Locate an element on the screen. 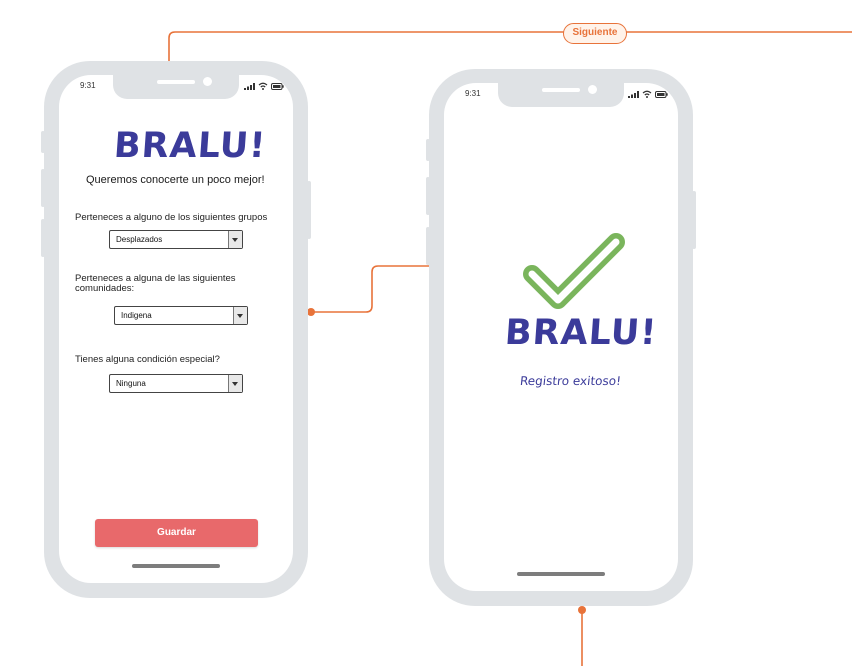 The image size is (852, 666). communities-select: Indigena is located at coordinates (181, 315).